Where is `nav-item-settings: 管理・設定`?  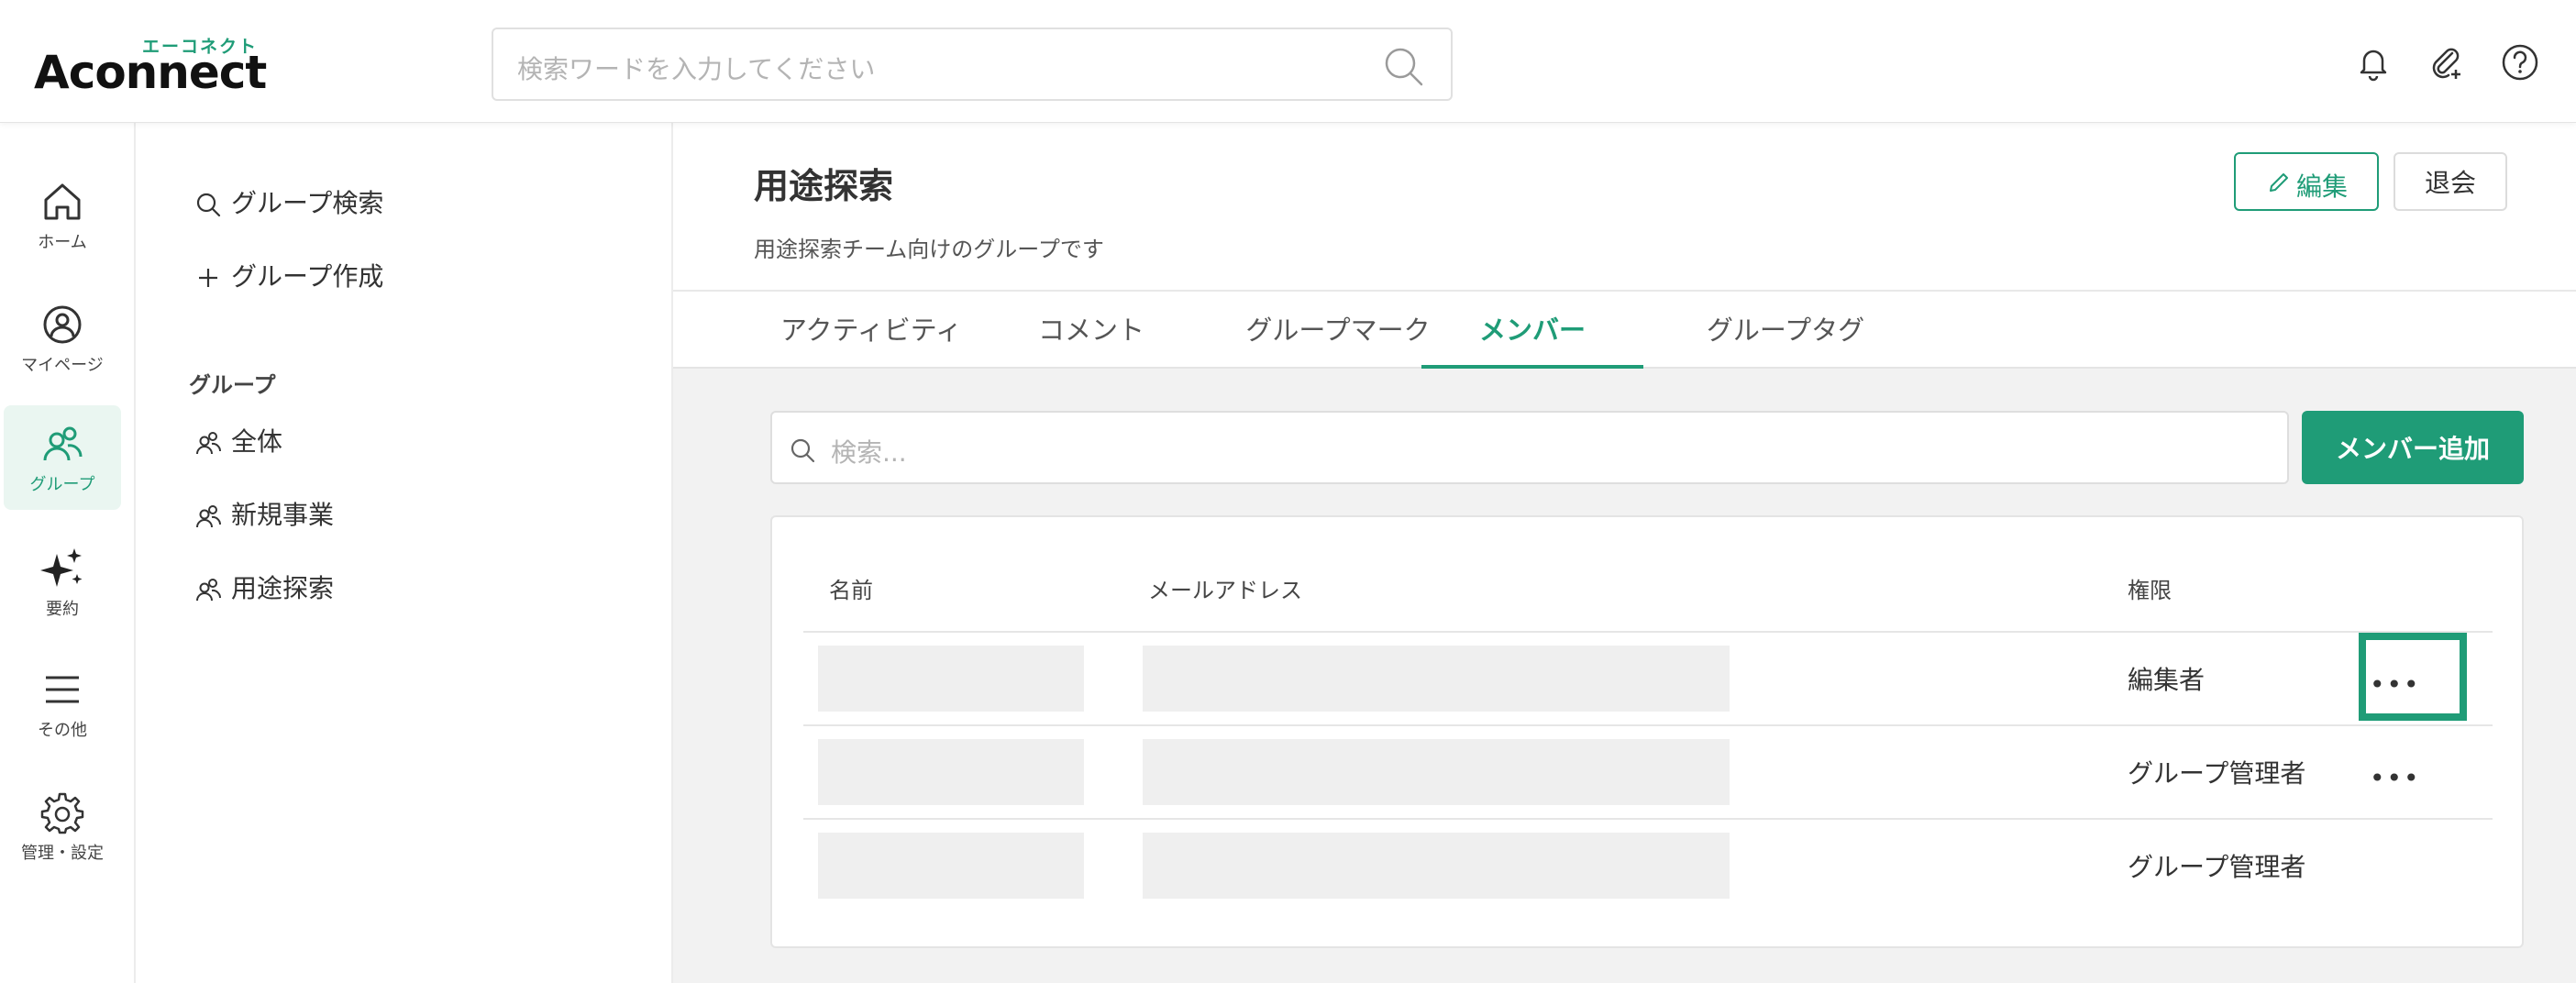 nav-item-settings: 管理・設定 is located at coordinates (62, 826).